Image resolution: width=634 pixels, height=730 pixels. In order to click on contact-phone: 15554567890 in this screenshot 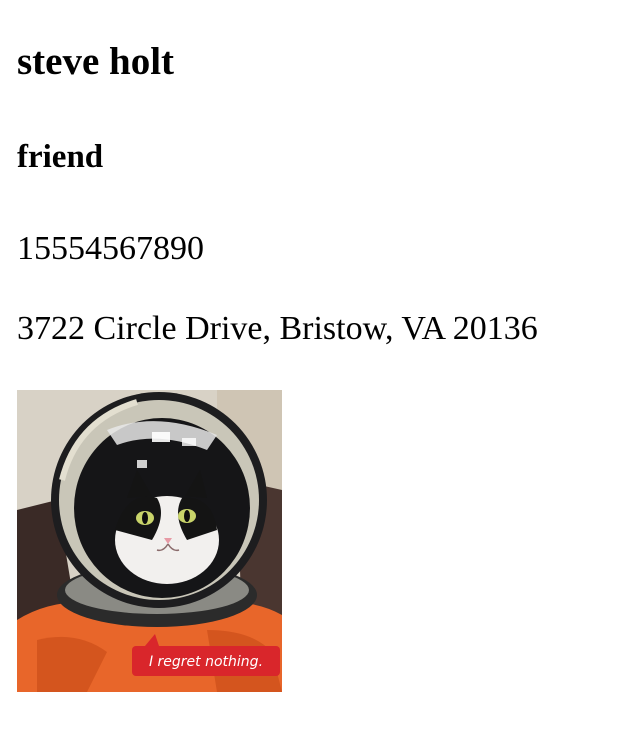, I will do `click(110, 249)`.